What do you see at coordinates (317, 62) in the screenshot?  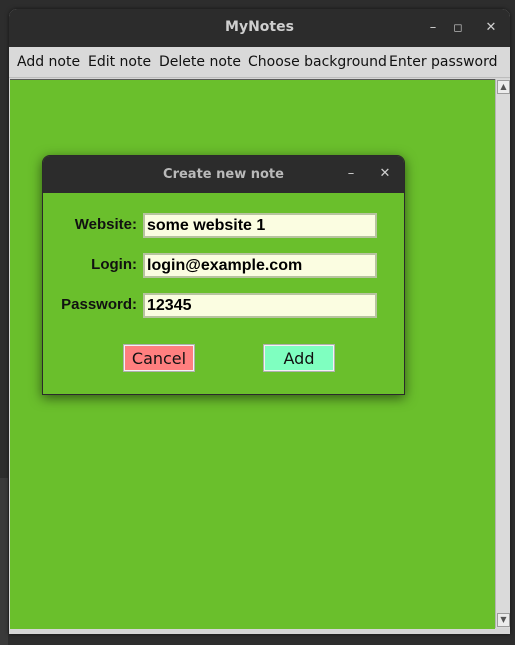 I see `menu-choose-background: Choose background` at bounding box center [317, 62].